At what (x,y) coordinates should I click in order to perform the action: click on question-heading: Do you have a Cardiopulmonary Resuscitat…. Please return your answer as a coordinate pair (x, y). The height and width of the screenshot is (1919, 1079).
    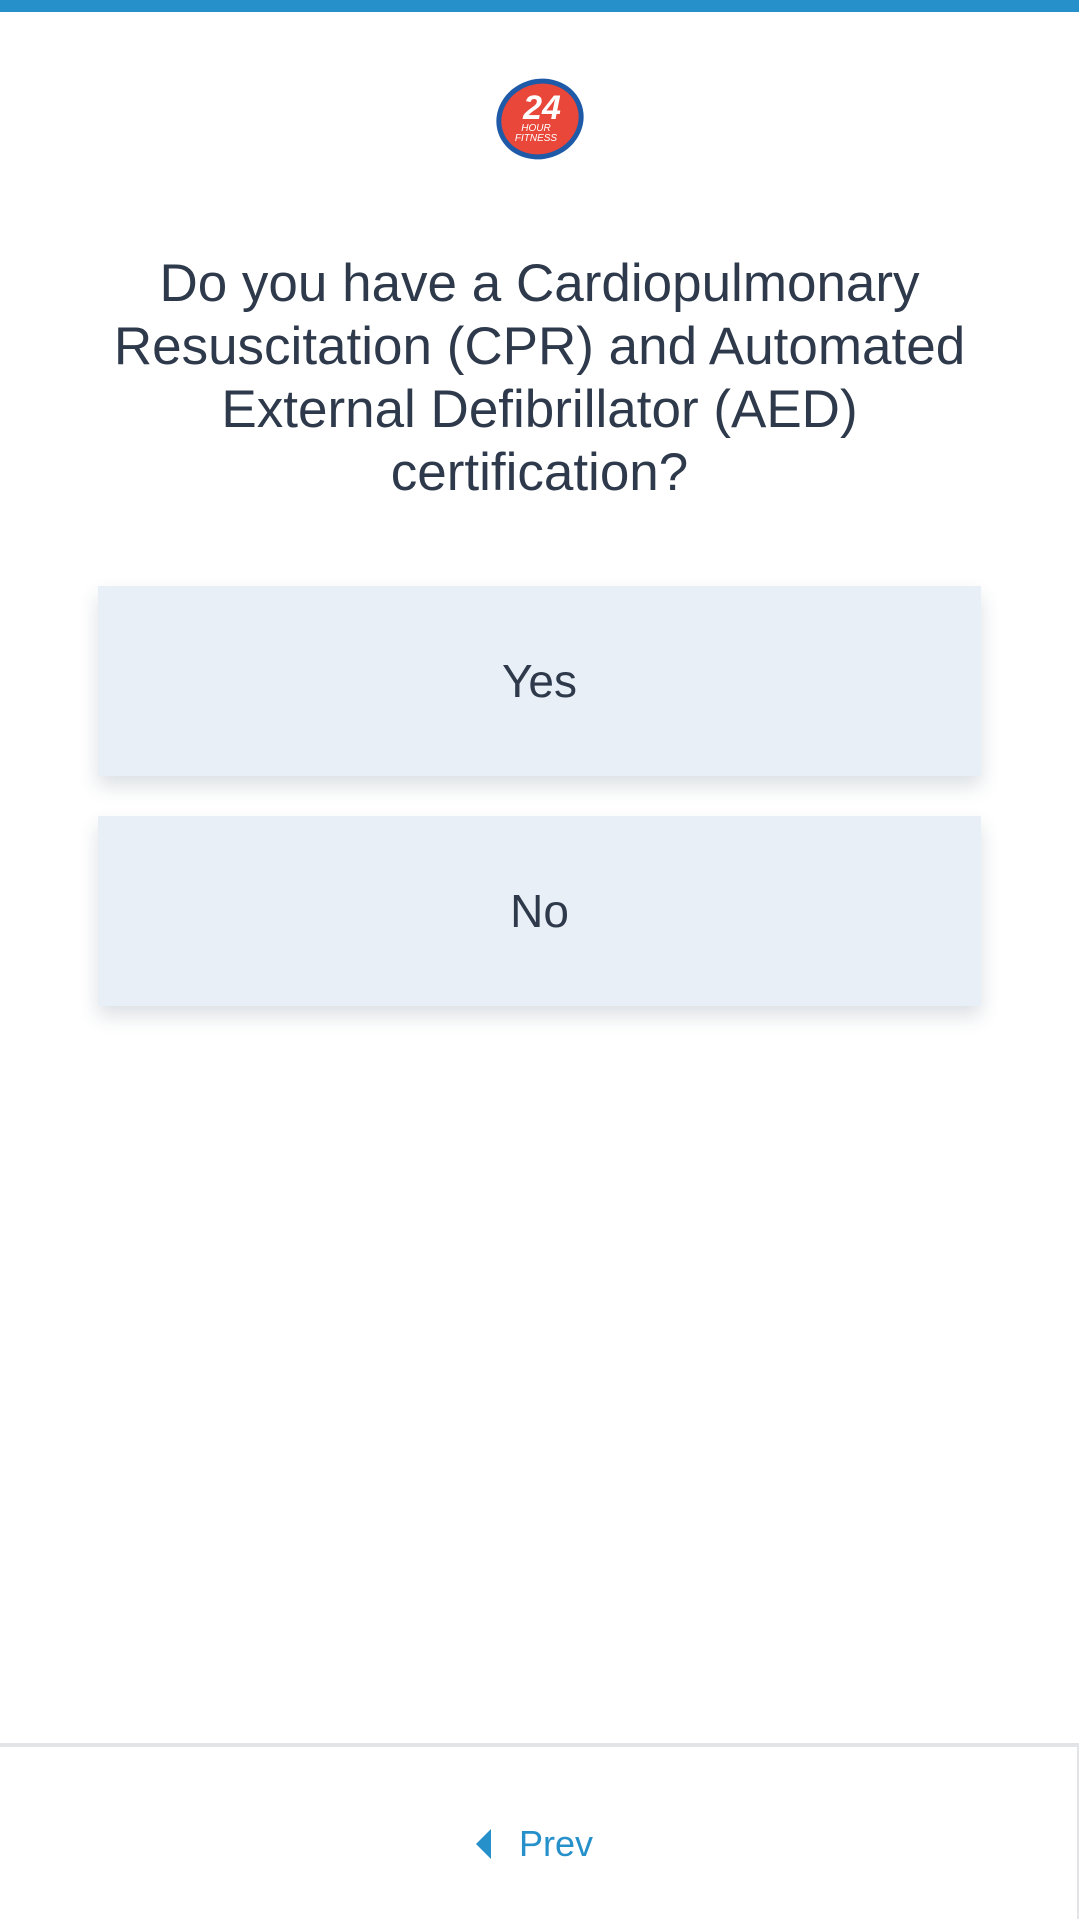
    Looking at the image, I should click on (539, 378).